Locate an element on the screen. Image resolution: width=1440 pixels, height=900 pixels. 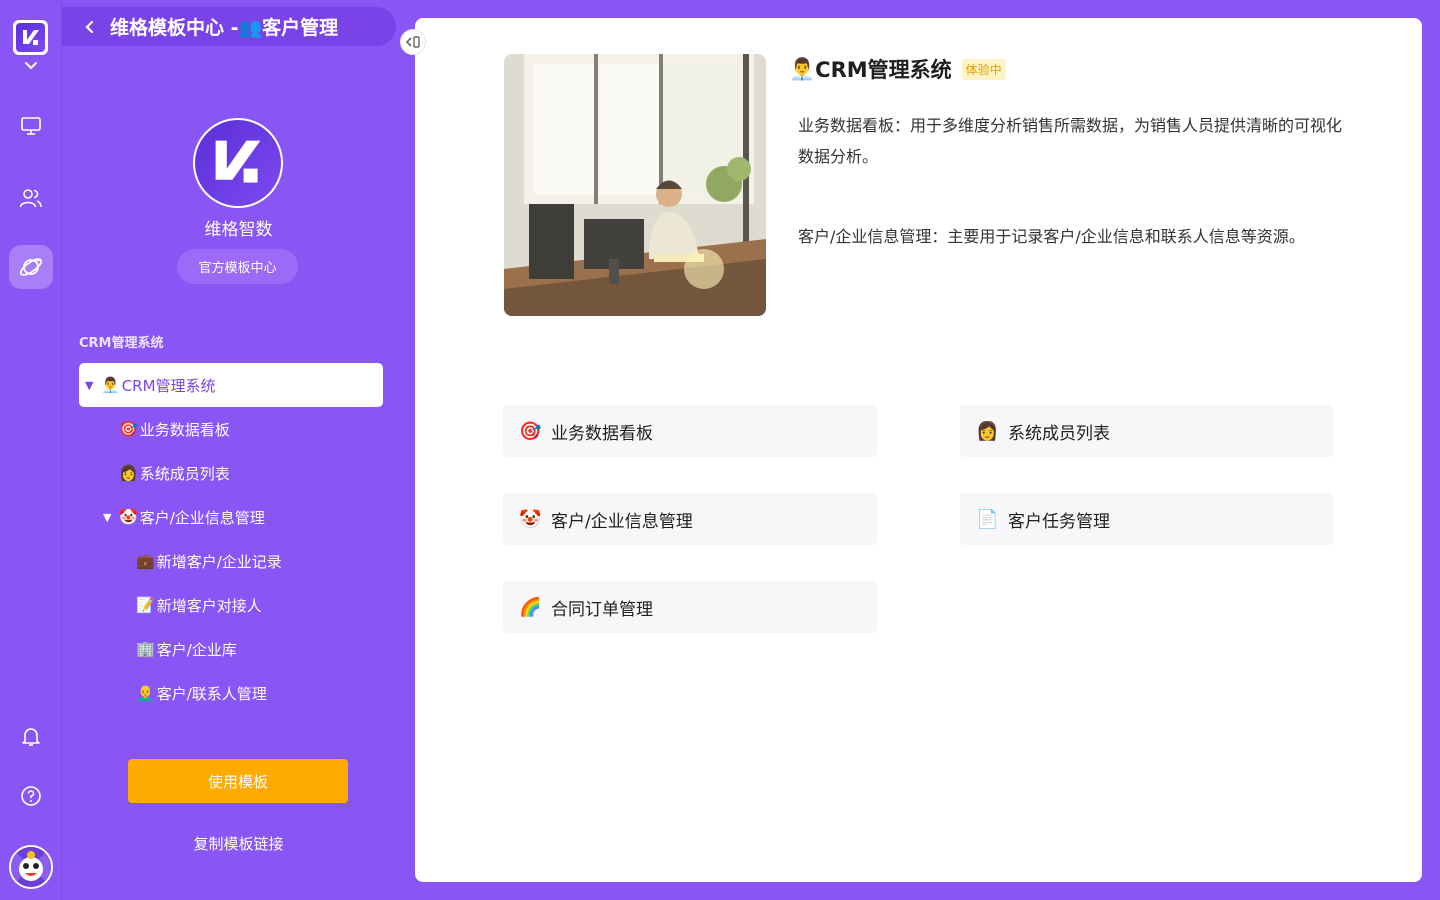
datasheet-card-members: 👩 系统成员列表 is located at coordinates (1147, 431).